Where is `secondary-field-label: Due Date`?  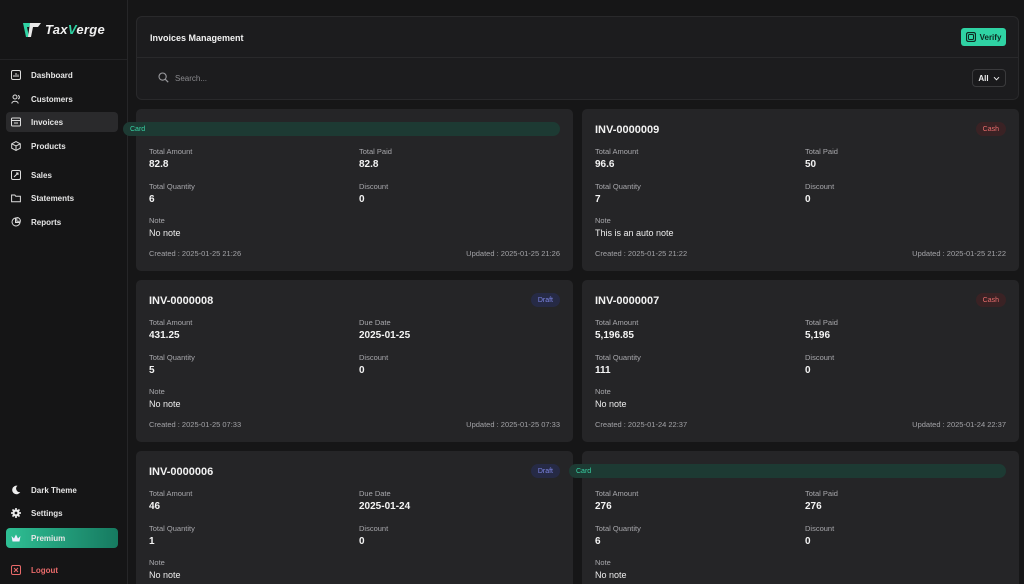 secondary-field-label: Due Date is located at coordinates (375, 493).